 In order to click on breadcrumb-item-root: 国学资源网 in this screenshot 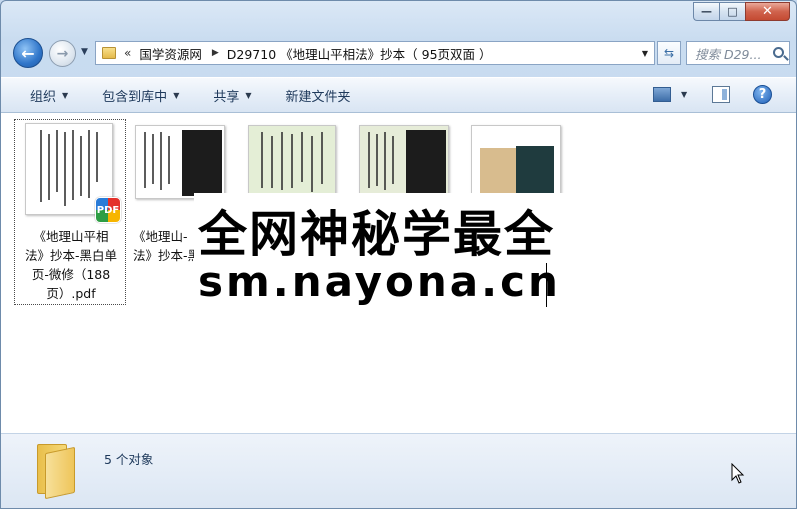, I will do `click(170, 53)`.